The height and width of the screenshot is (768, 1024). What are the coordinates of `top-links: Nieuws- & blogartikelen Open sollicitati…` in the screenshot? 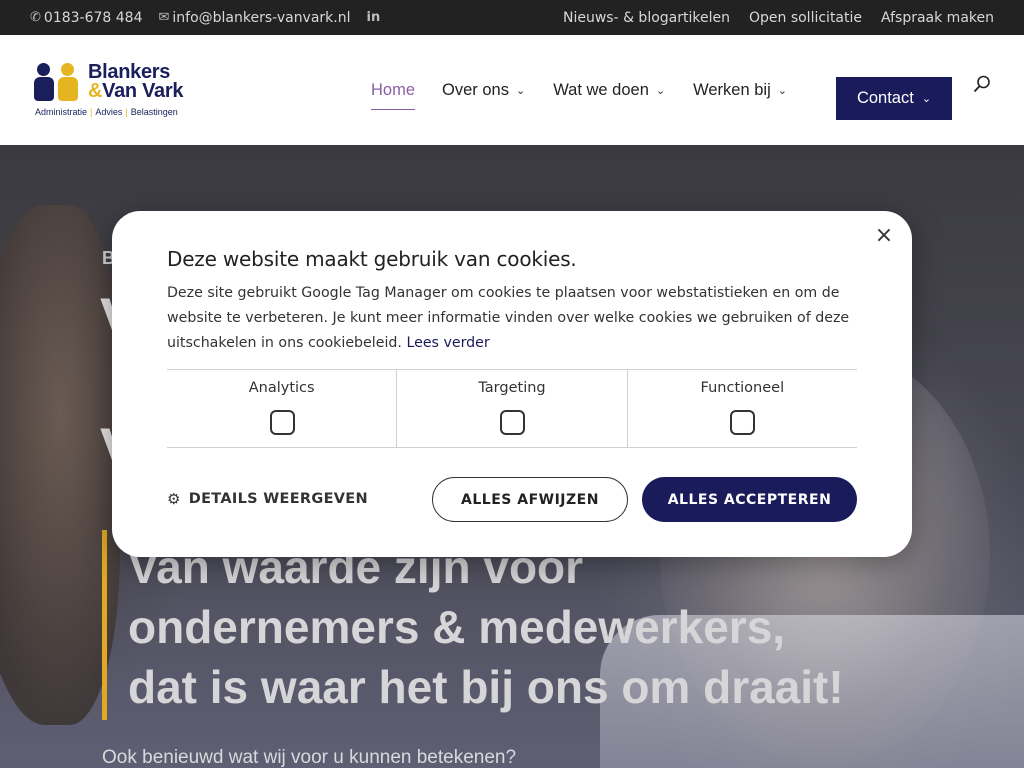 It's located at (778, 17).